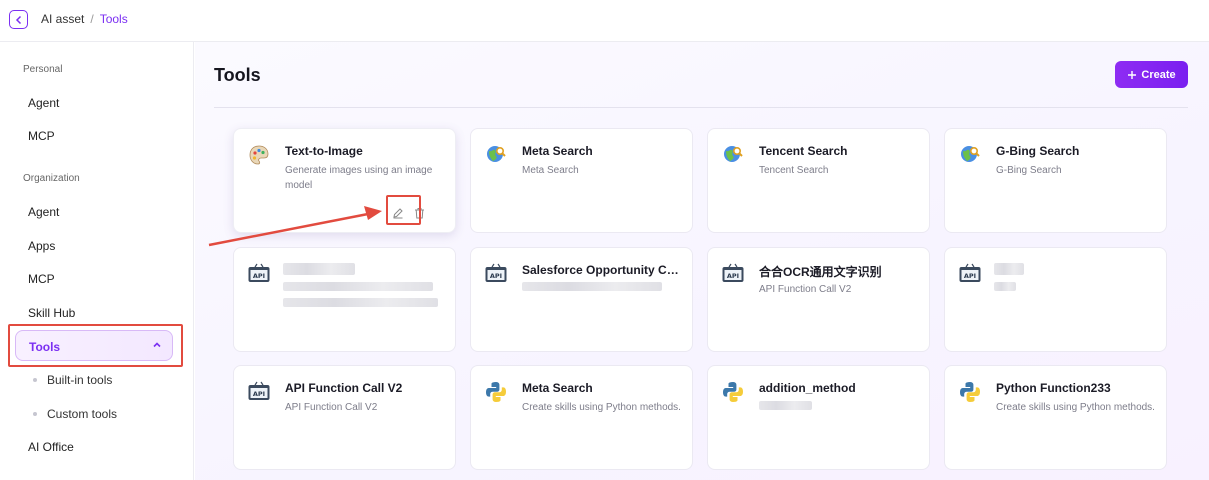  Describe the element at coordinates (1132, 74) in the screenshot. I see `plus-icon` at that location.